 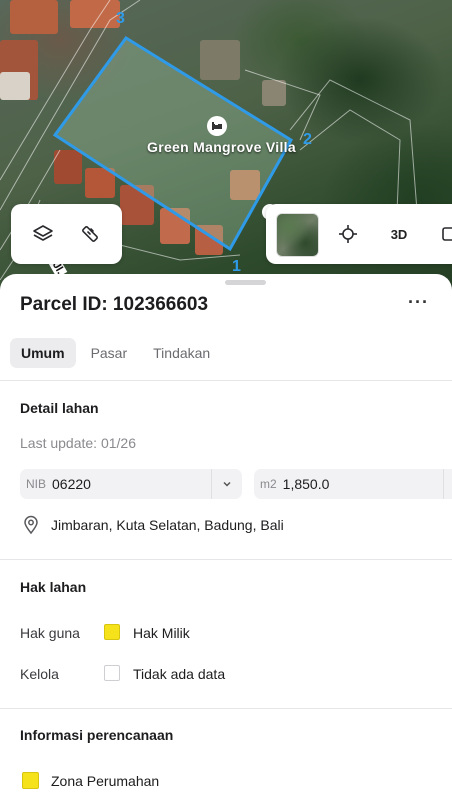 I want to click on location-pin-icon, so click(x=31, y=527).